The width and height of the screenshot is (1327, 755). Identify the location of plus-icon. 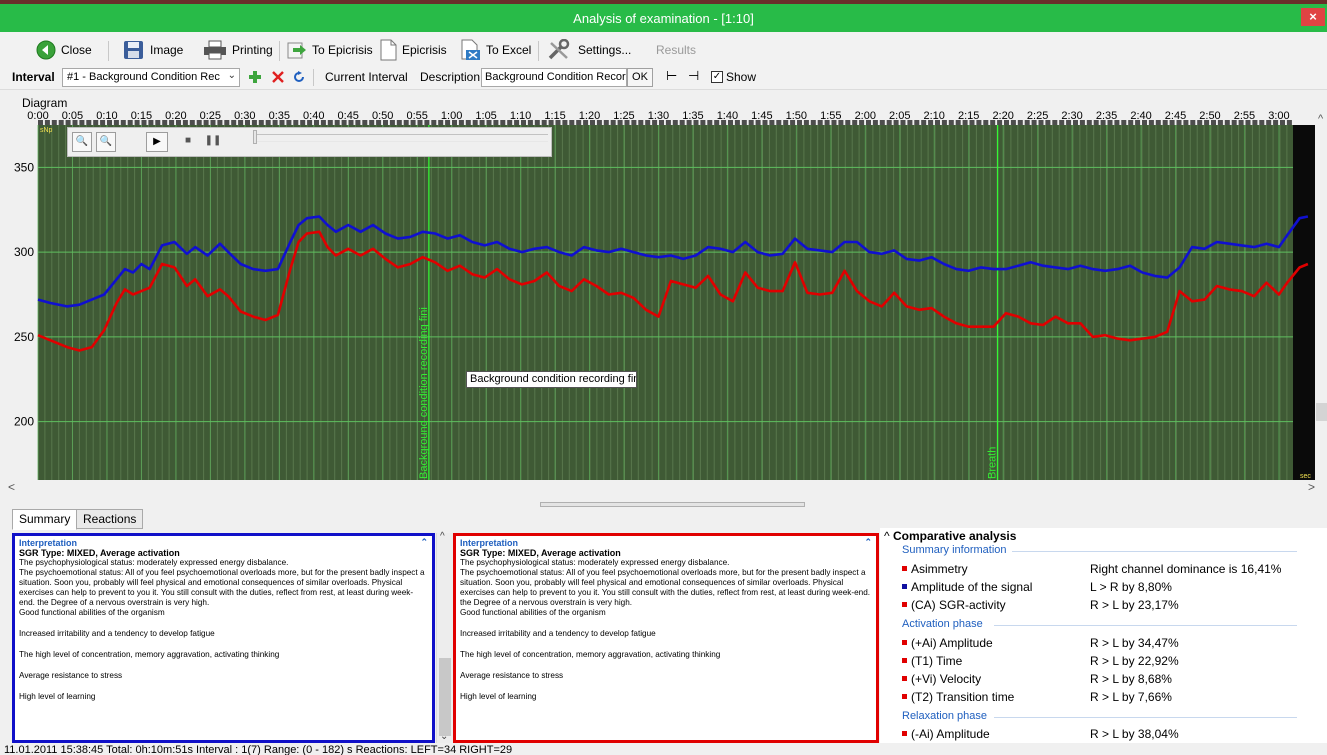
(255, 77).